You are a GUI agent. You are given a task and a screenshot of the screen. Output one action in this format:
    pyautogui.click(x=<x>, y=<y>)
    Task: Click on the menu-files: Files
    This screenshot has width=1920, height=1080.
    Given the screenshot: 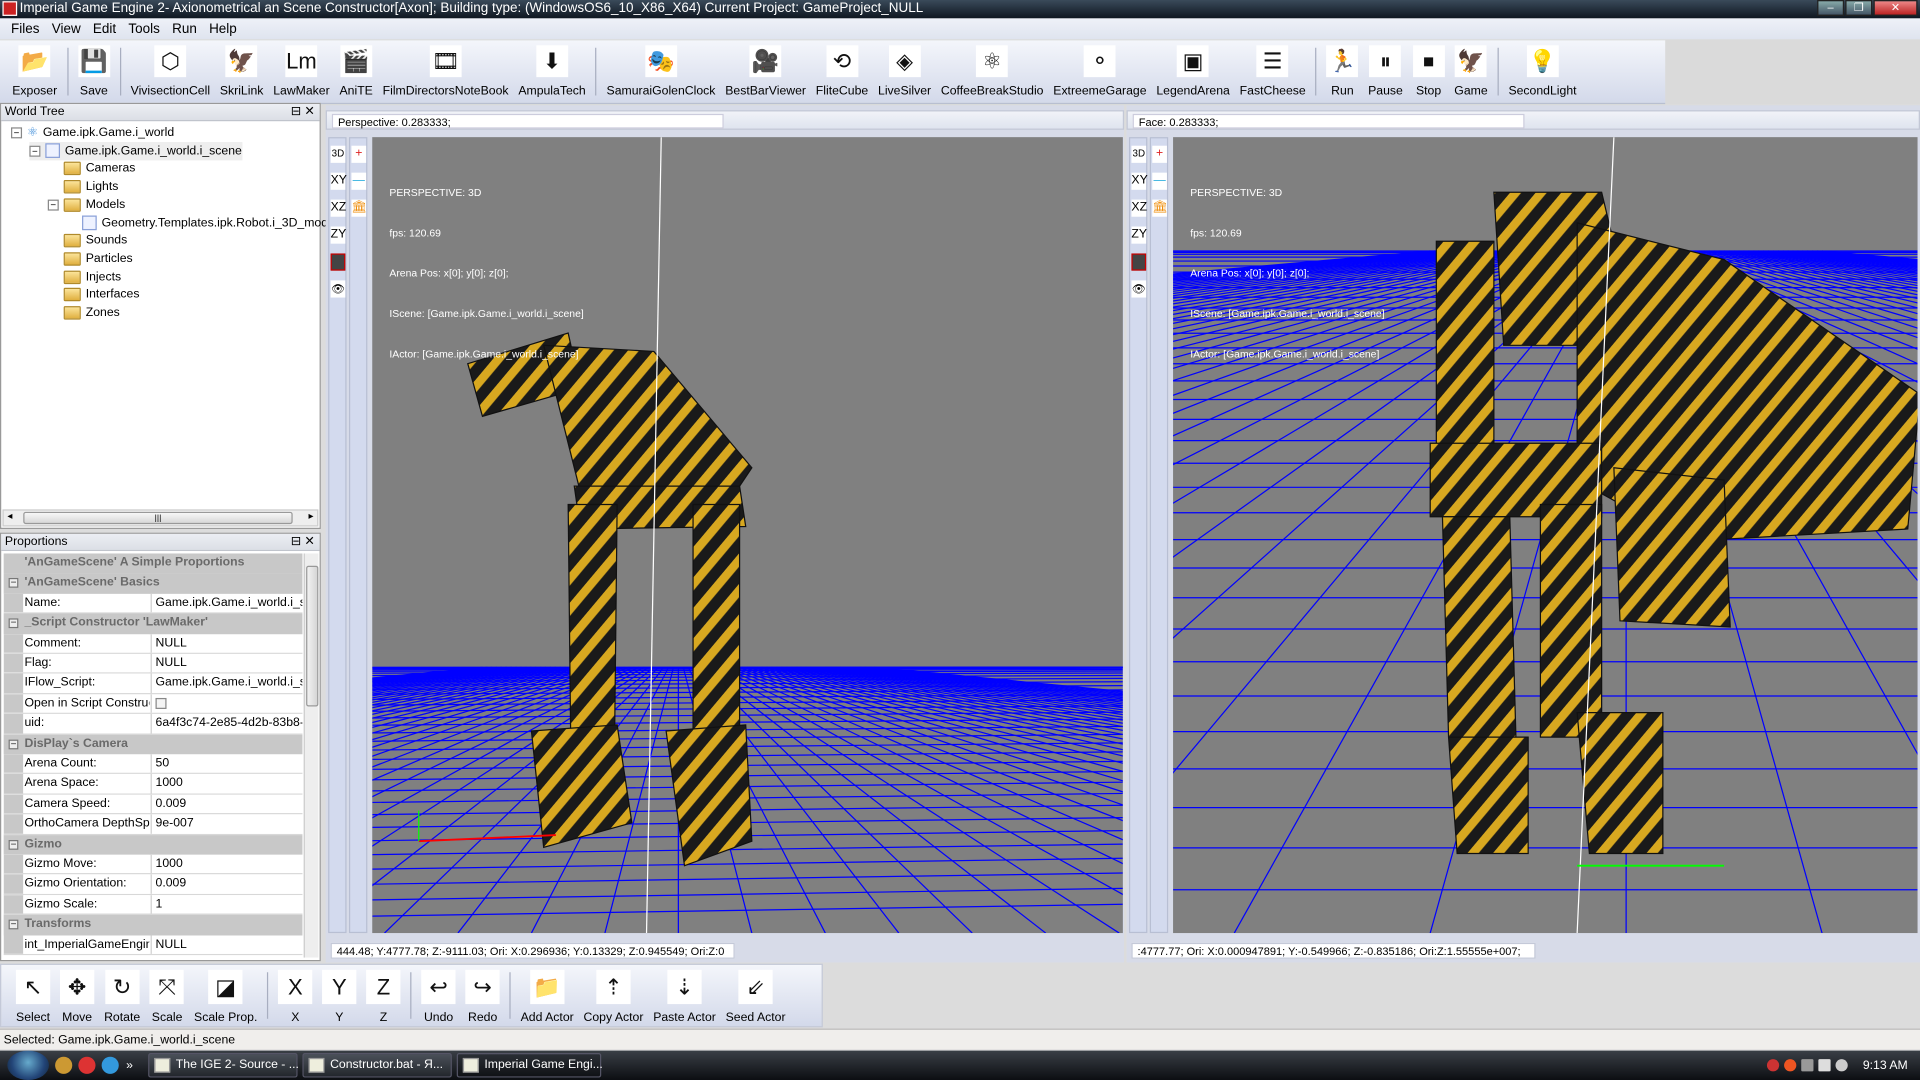 What is the action you would take?
    pyautogui.click(x=25, y=28)
    